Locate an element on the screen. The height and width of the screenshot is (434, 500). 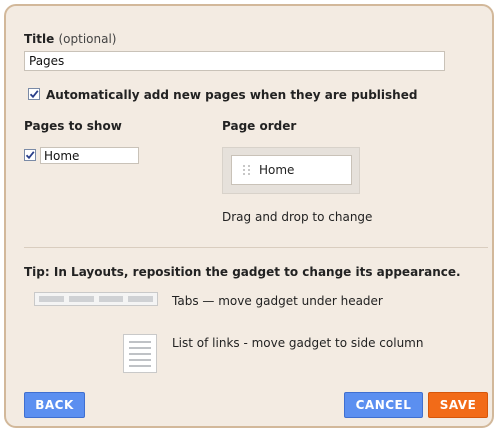
list-layout-icon is located at coordinates (140, 353).